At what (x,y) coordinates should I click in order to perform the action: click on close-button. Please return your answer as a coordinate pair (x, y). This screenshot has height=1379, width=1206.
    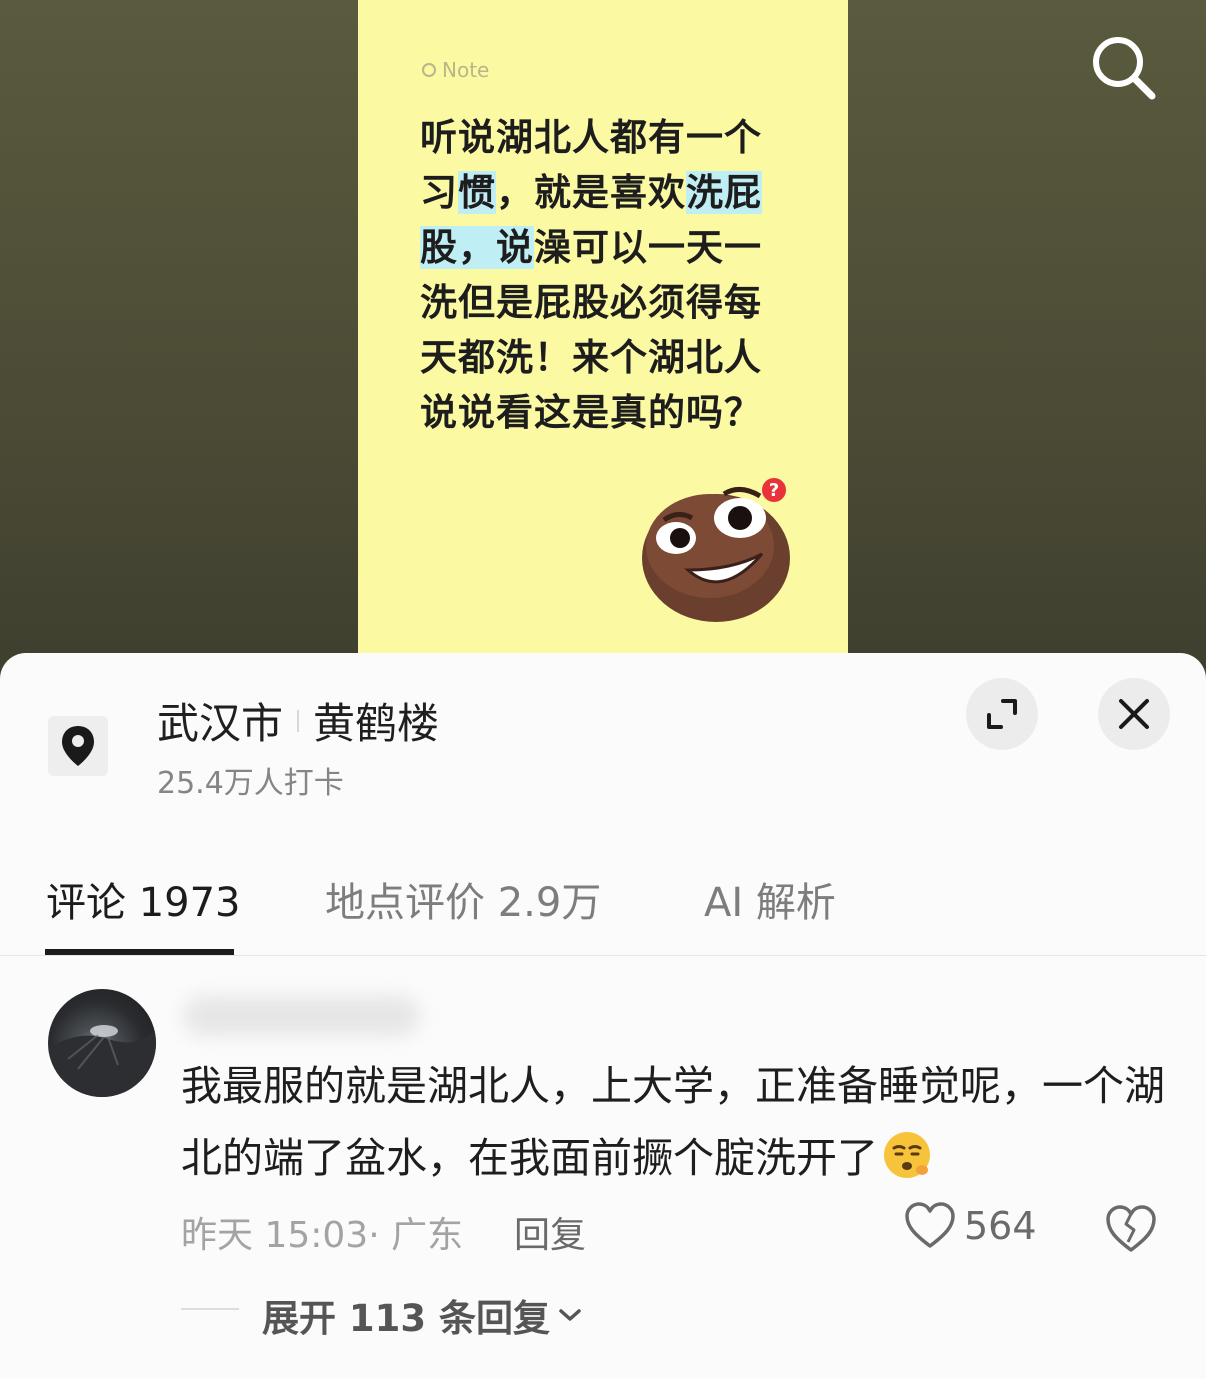
    Looking at the image, I should click on (1134, 714).